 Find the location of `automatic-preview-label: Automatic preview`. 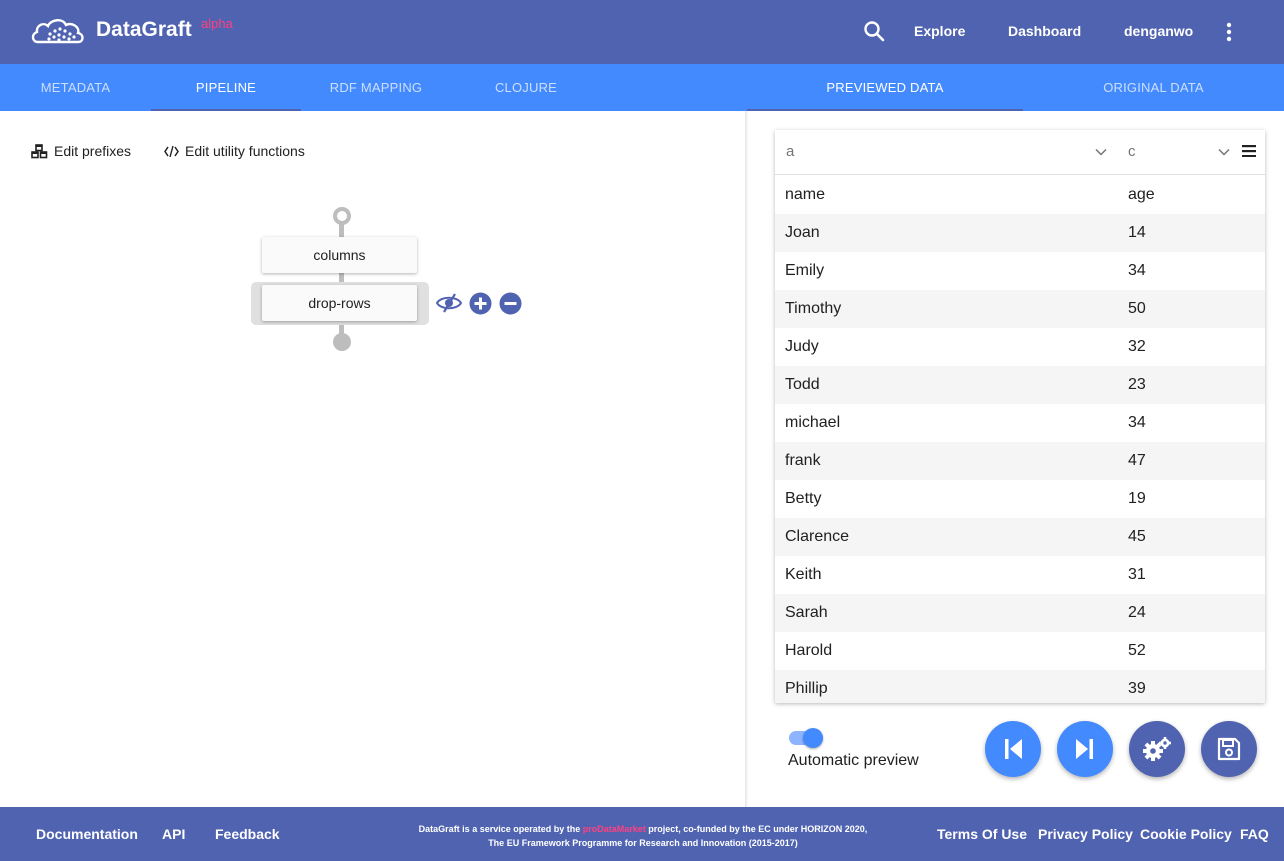

automatic-preview-label: Automatic preview is located at coordinates (853, 760).